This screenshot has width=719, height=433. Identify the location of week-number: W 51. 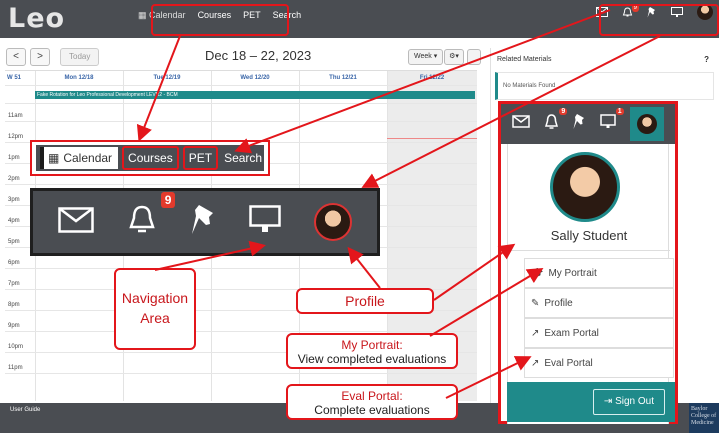
(14, 78).